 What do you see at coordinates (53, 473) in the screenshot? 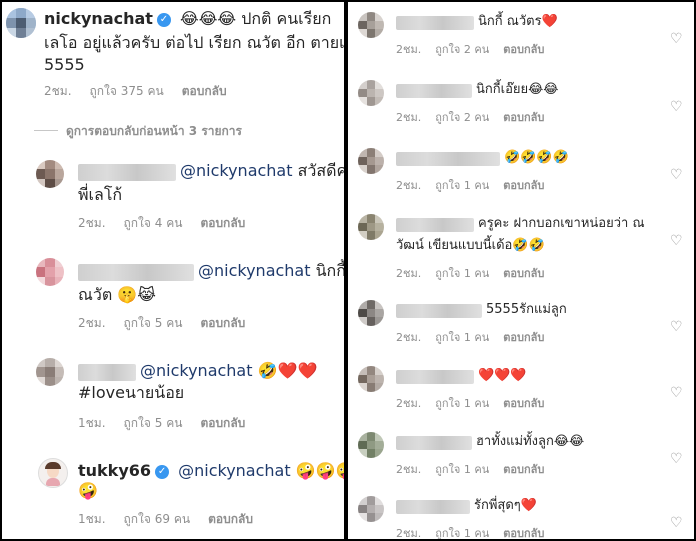
I see `tukky66-avatar` at bounding box center [53, 473].